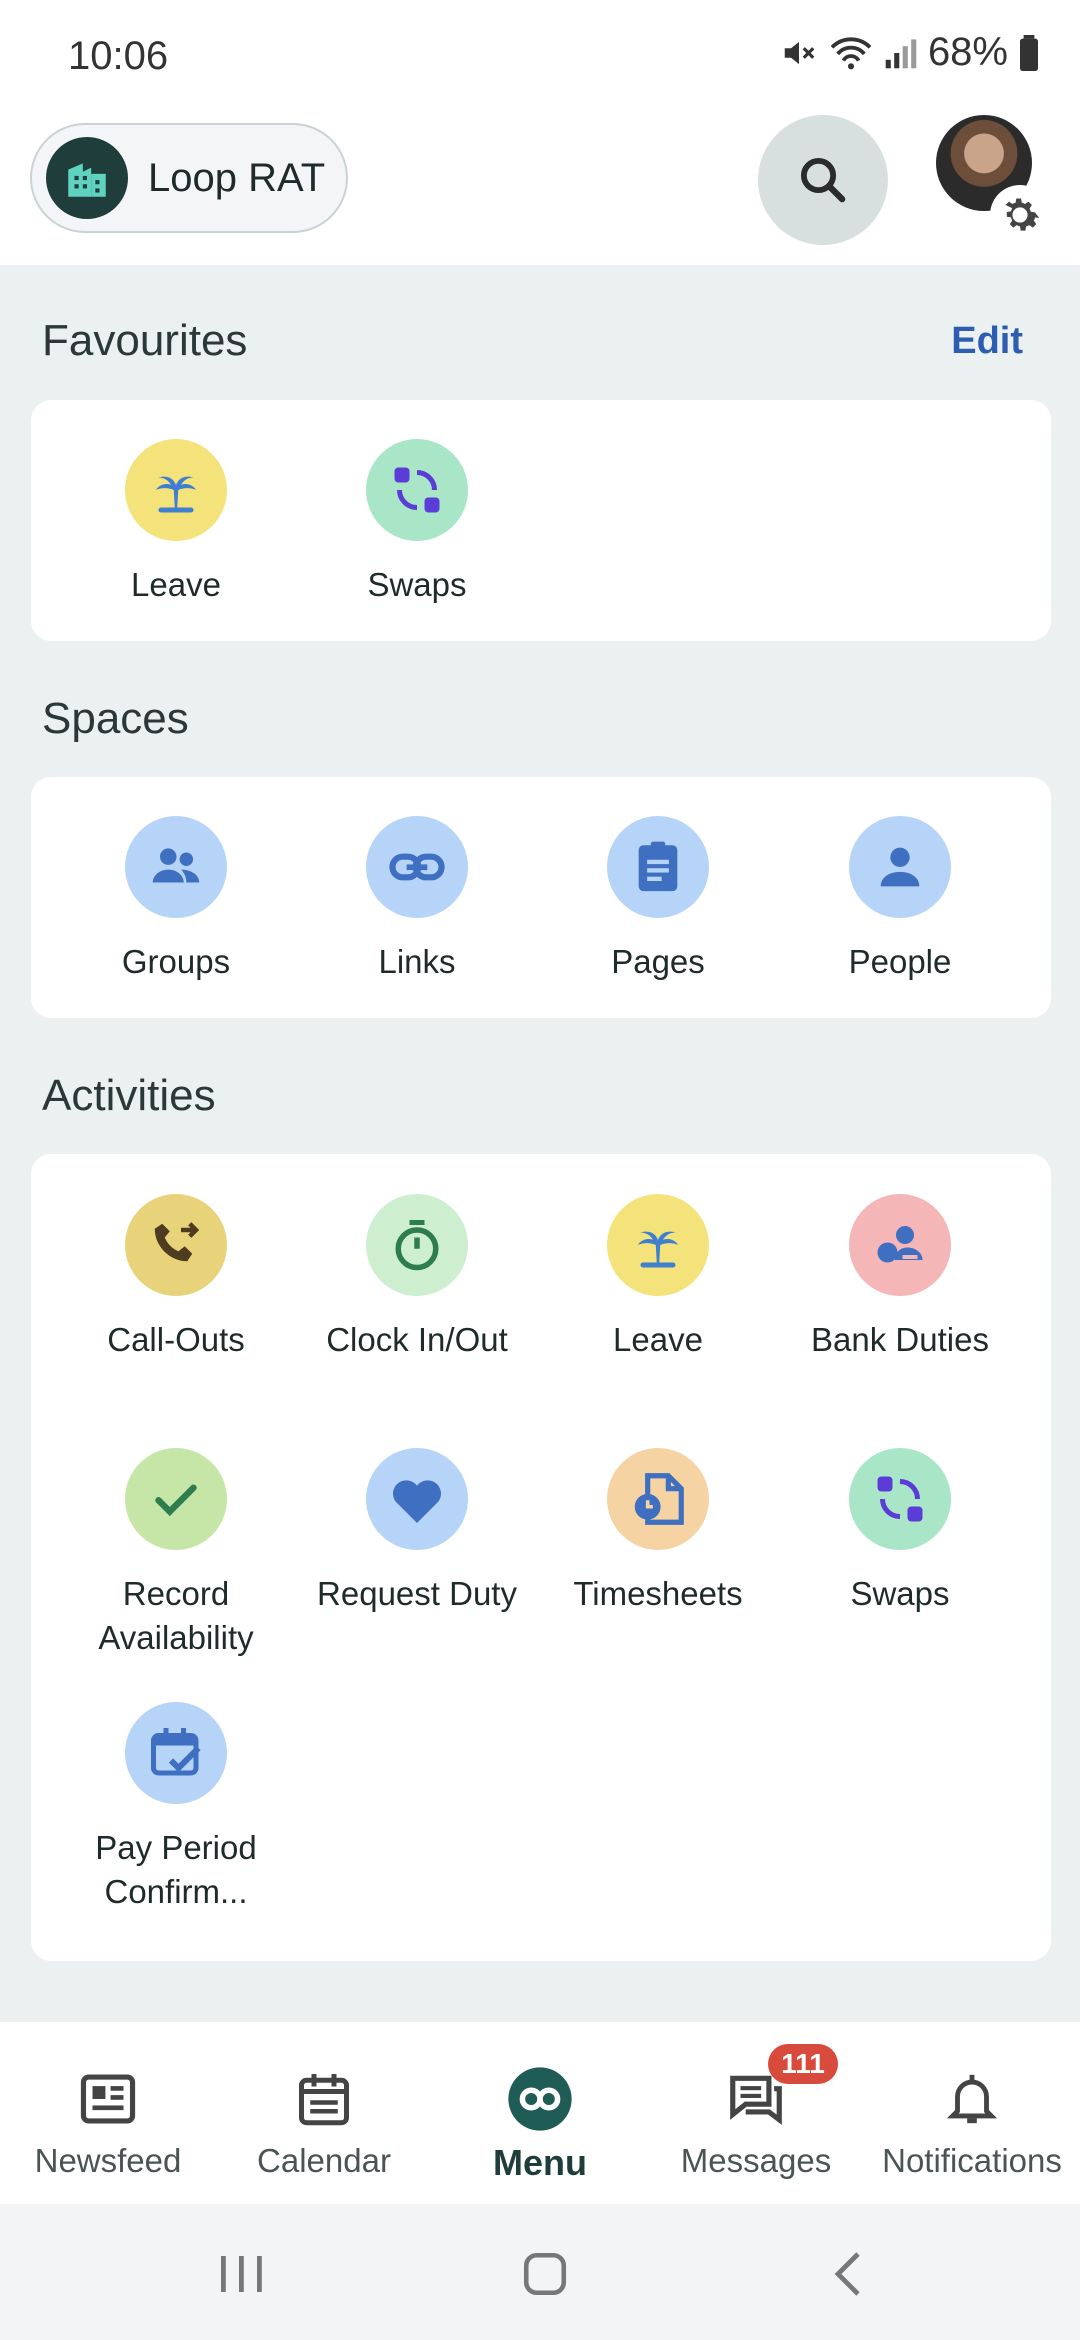 The image size is (1080, 2340). I want to click on nav-messages: 111 Messages, so click(756, 2113).